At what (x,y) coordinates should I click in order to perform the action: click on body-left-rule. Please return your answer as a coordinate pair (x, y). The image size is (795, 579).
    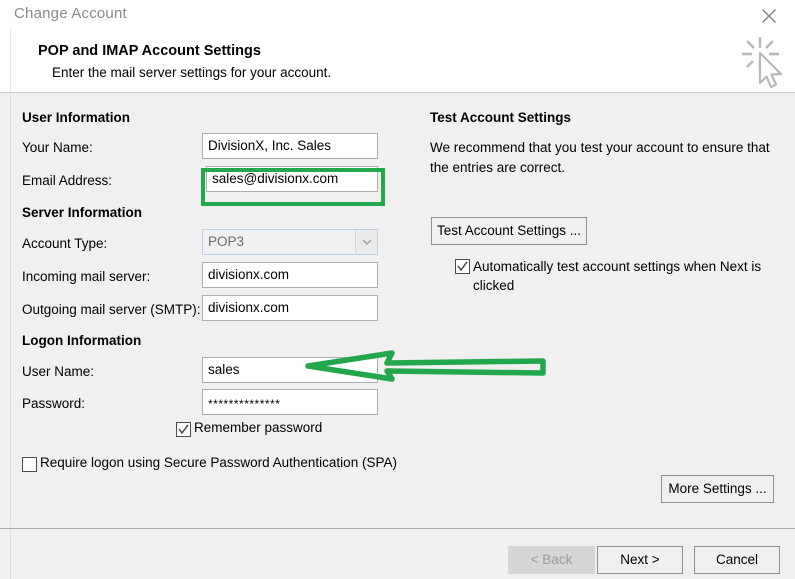
    Looking at the image, I should click on (10, 310).